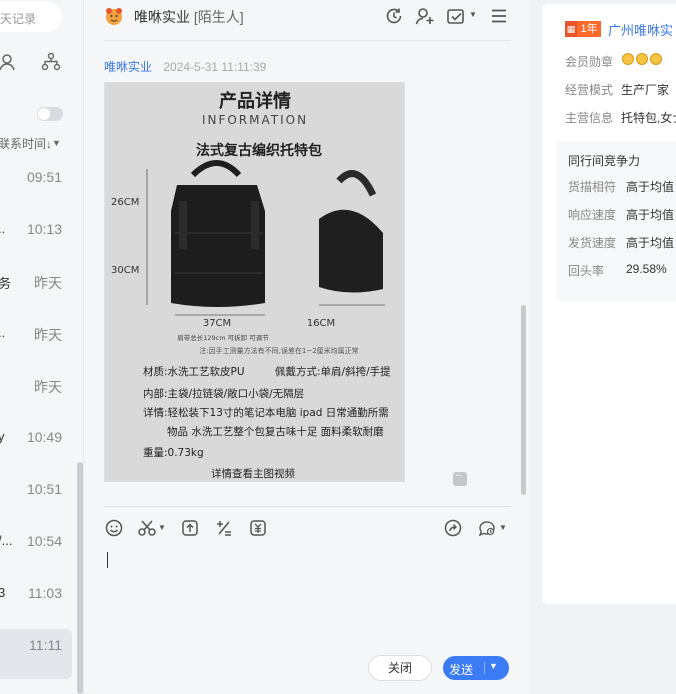 The image size is (676, 694). What do you see at coordinates (487, 528) in the screenshot?
I see `quick-reply-icon` at bounding box center [487, 528].